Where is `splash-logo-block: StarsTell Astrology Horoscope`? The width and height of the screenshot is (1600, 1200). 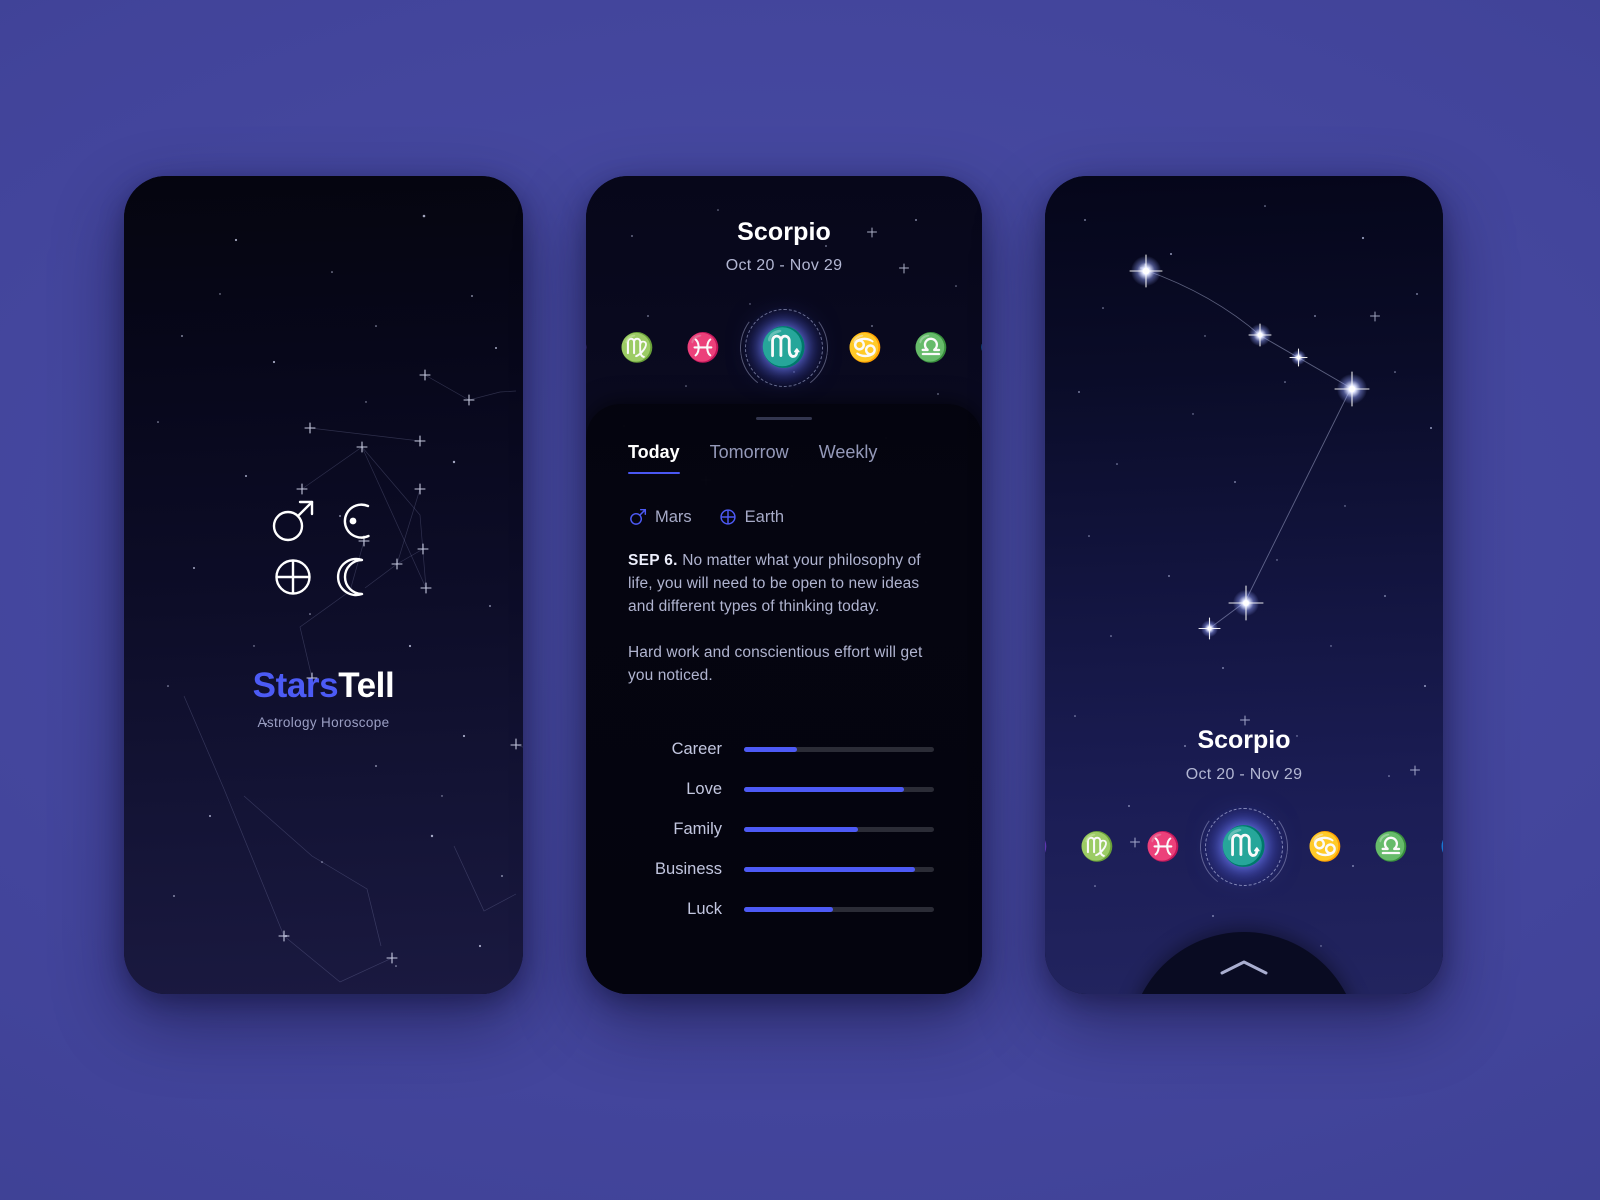 splash-logo-block: StarsTell Astrology Horoscope is located at coordinates (323, 612).